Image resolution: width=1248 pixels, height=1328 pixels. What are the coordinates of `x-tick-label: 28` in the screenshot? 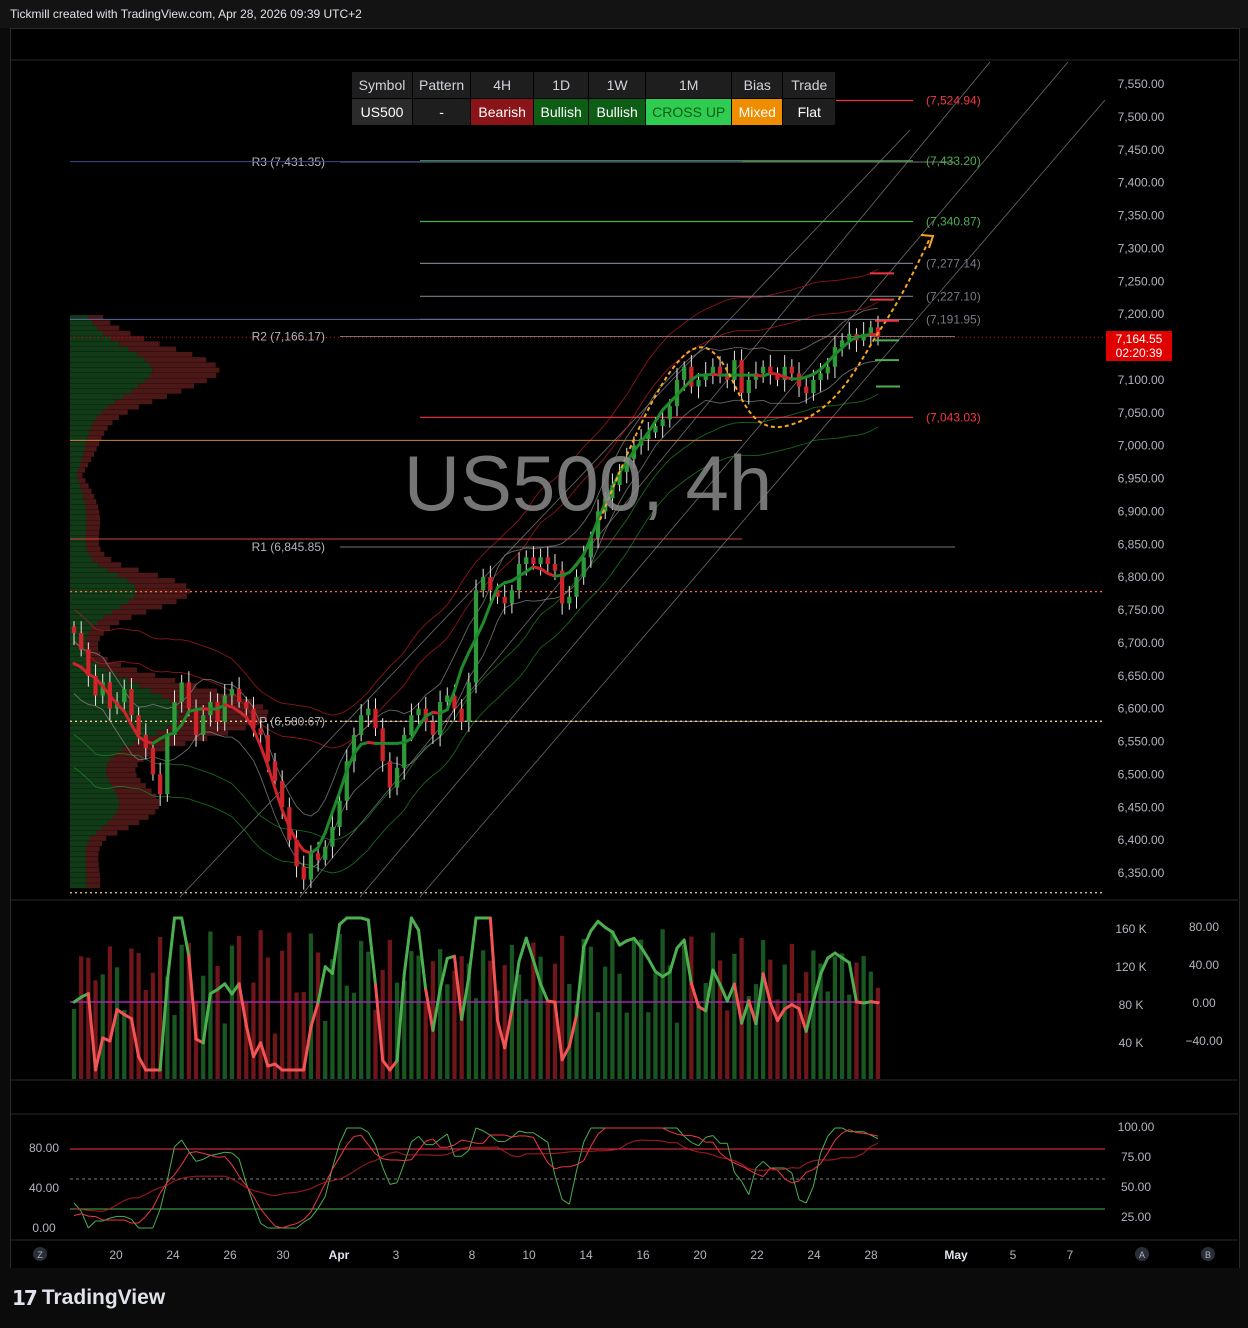 It's located at (871, 1255).